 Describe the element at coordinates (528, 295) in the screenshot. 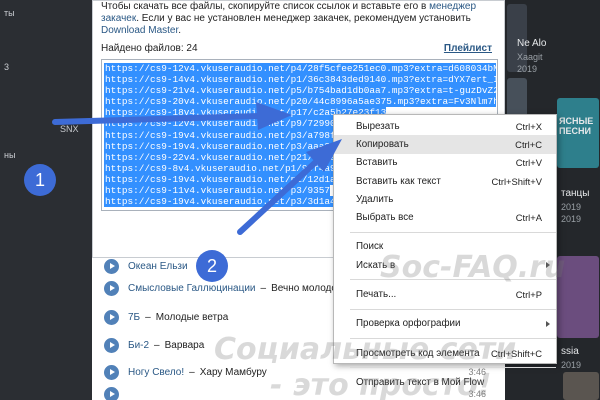

I see `menu-item-shortcut: Ctrl+P` at that location.